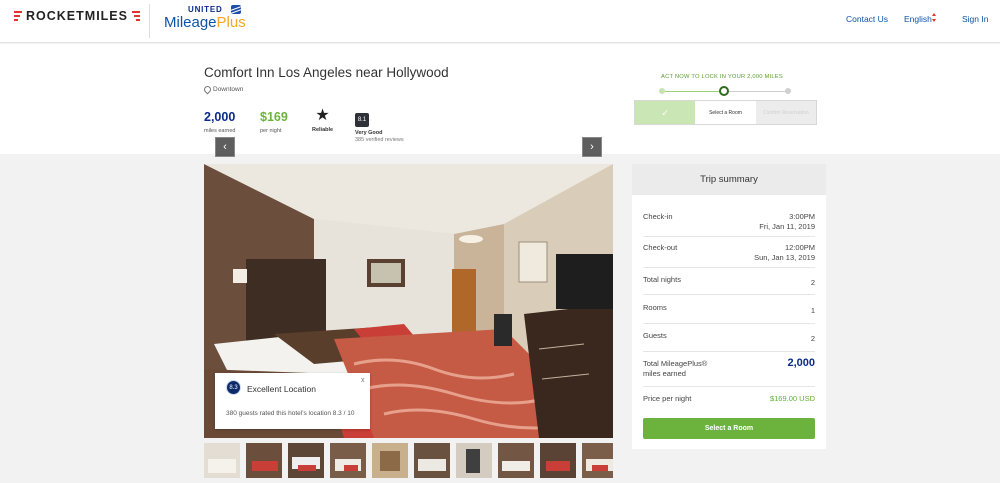 This screenshot has width=1000, height=483. What do you see at coordinates (228, 89) in the screenshot?
I see `location-text: Downtown` at bounding box center [228, 89].